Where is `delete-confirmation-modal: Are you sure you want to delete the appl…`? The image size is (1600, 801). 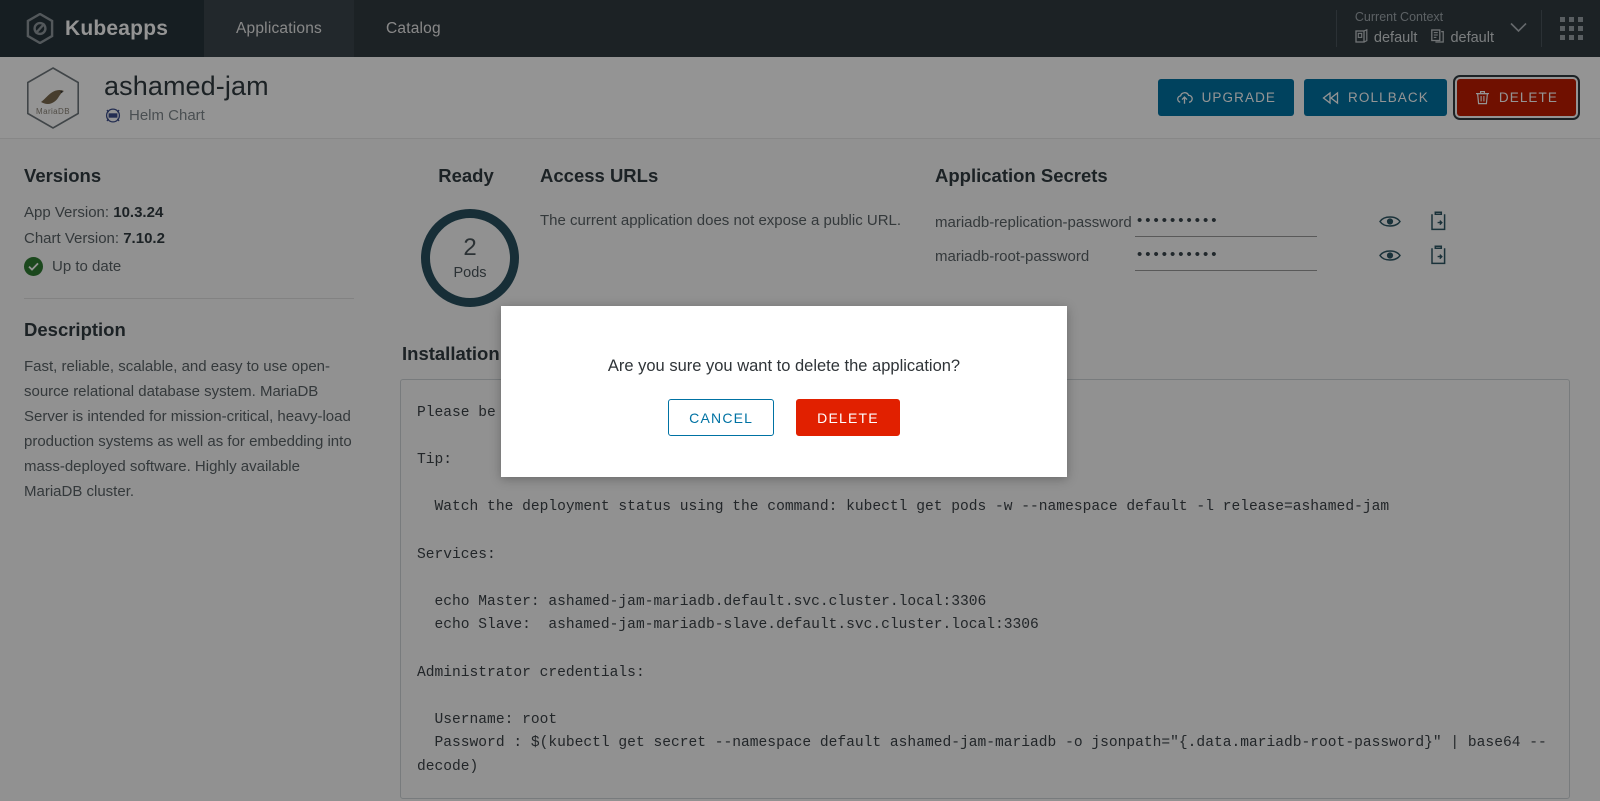
delete-confirmation-modal: Are you sure you want to delete the appl… is located at coordinates (784, 391).